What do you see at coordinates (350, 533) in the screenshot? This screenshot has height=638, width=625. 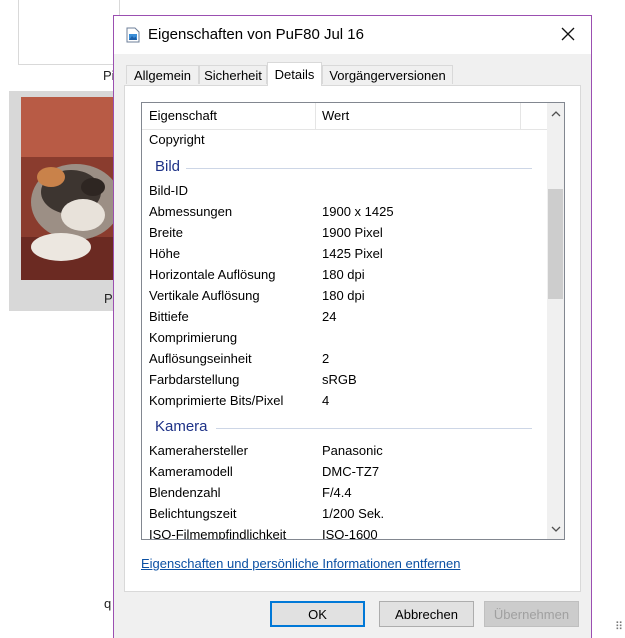 I see `property-value: ISO-1600` at bounding box center [350, 533].